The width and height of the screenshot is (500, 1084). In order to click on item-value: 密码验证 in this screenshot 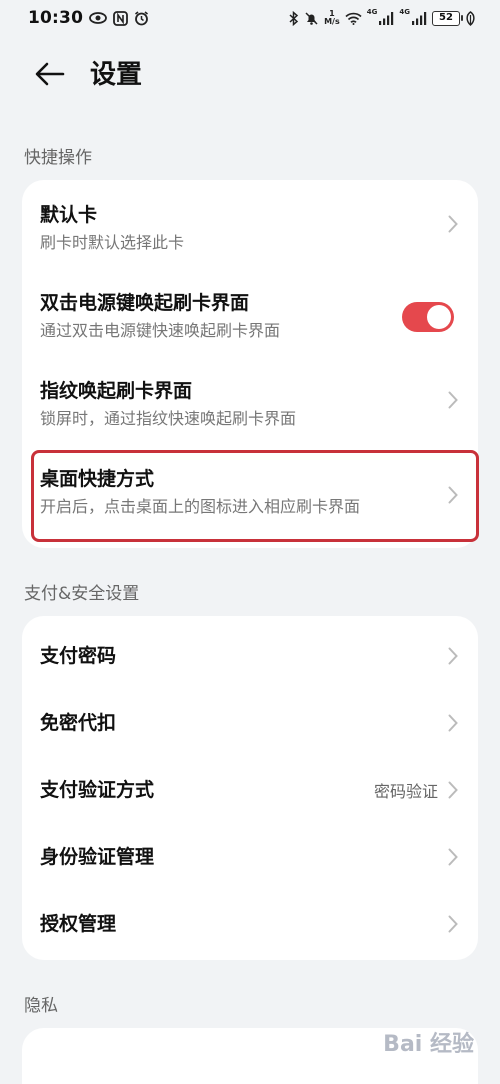, I will do `click(405, 791)`.